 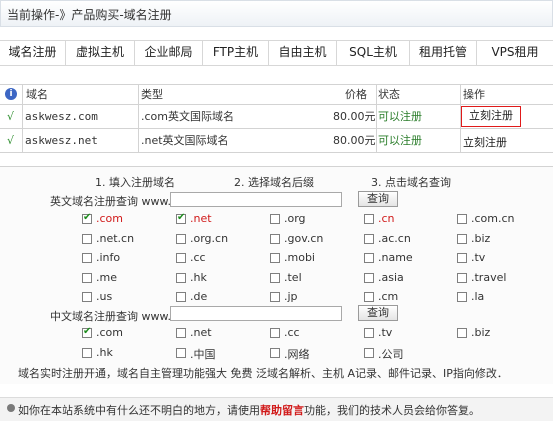 What do you see at coordinates (303, 53) in the screenshot?
I see `tab-free-host: 自由主机` at bounding box center [303, 53].